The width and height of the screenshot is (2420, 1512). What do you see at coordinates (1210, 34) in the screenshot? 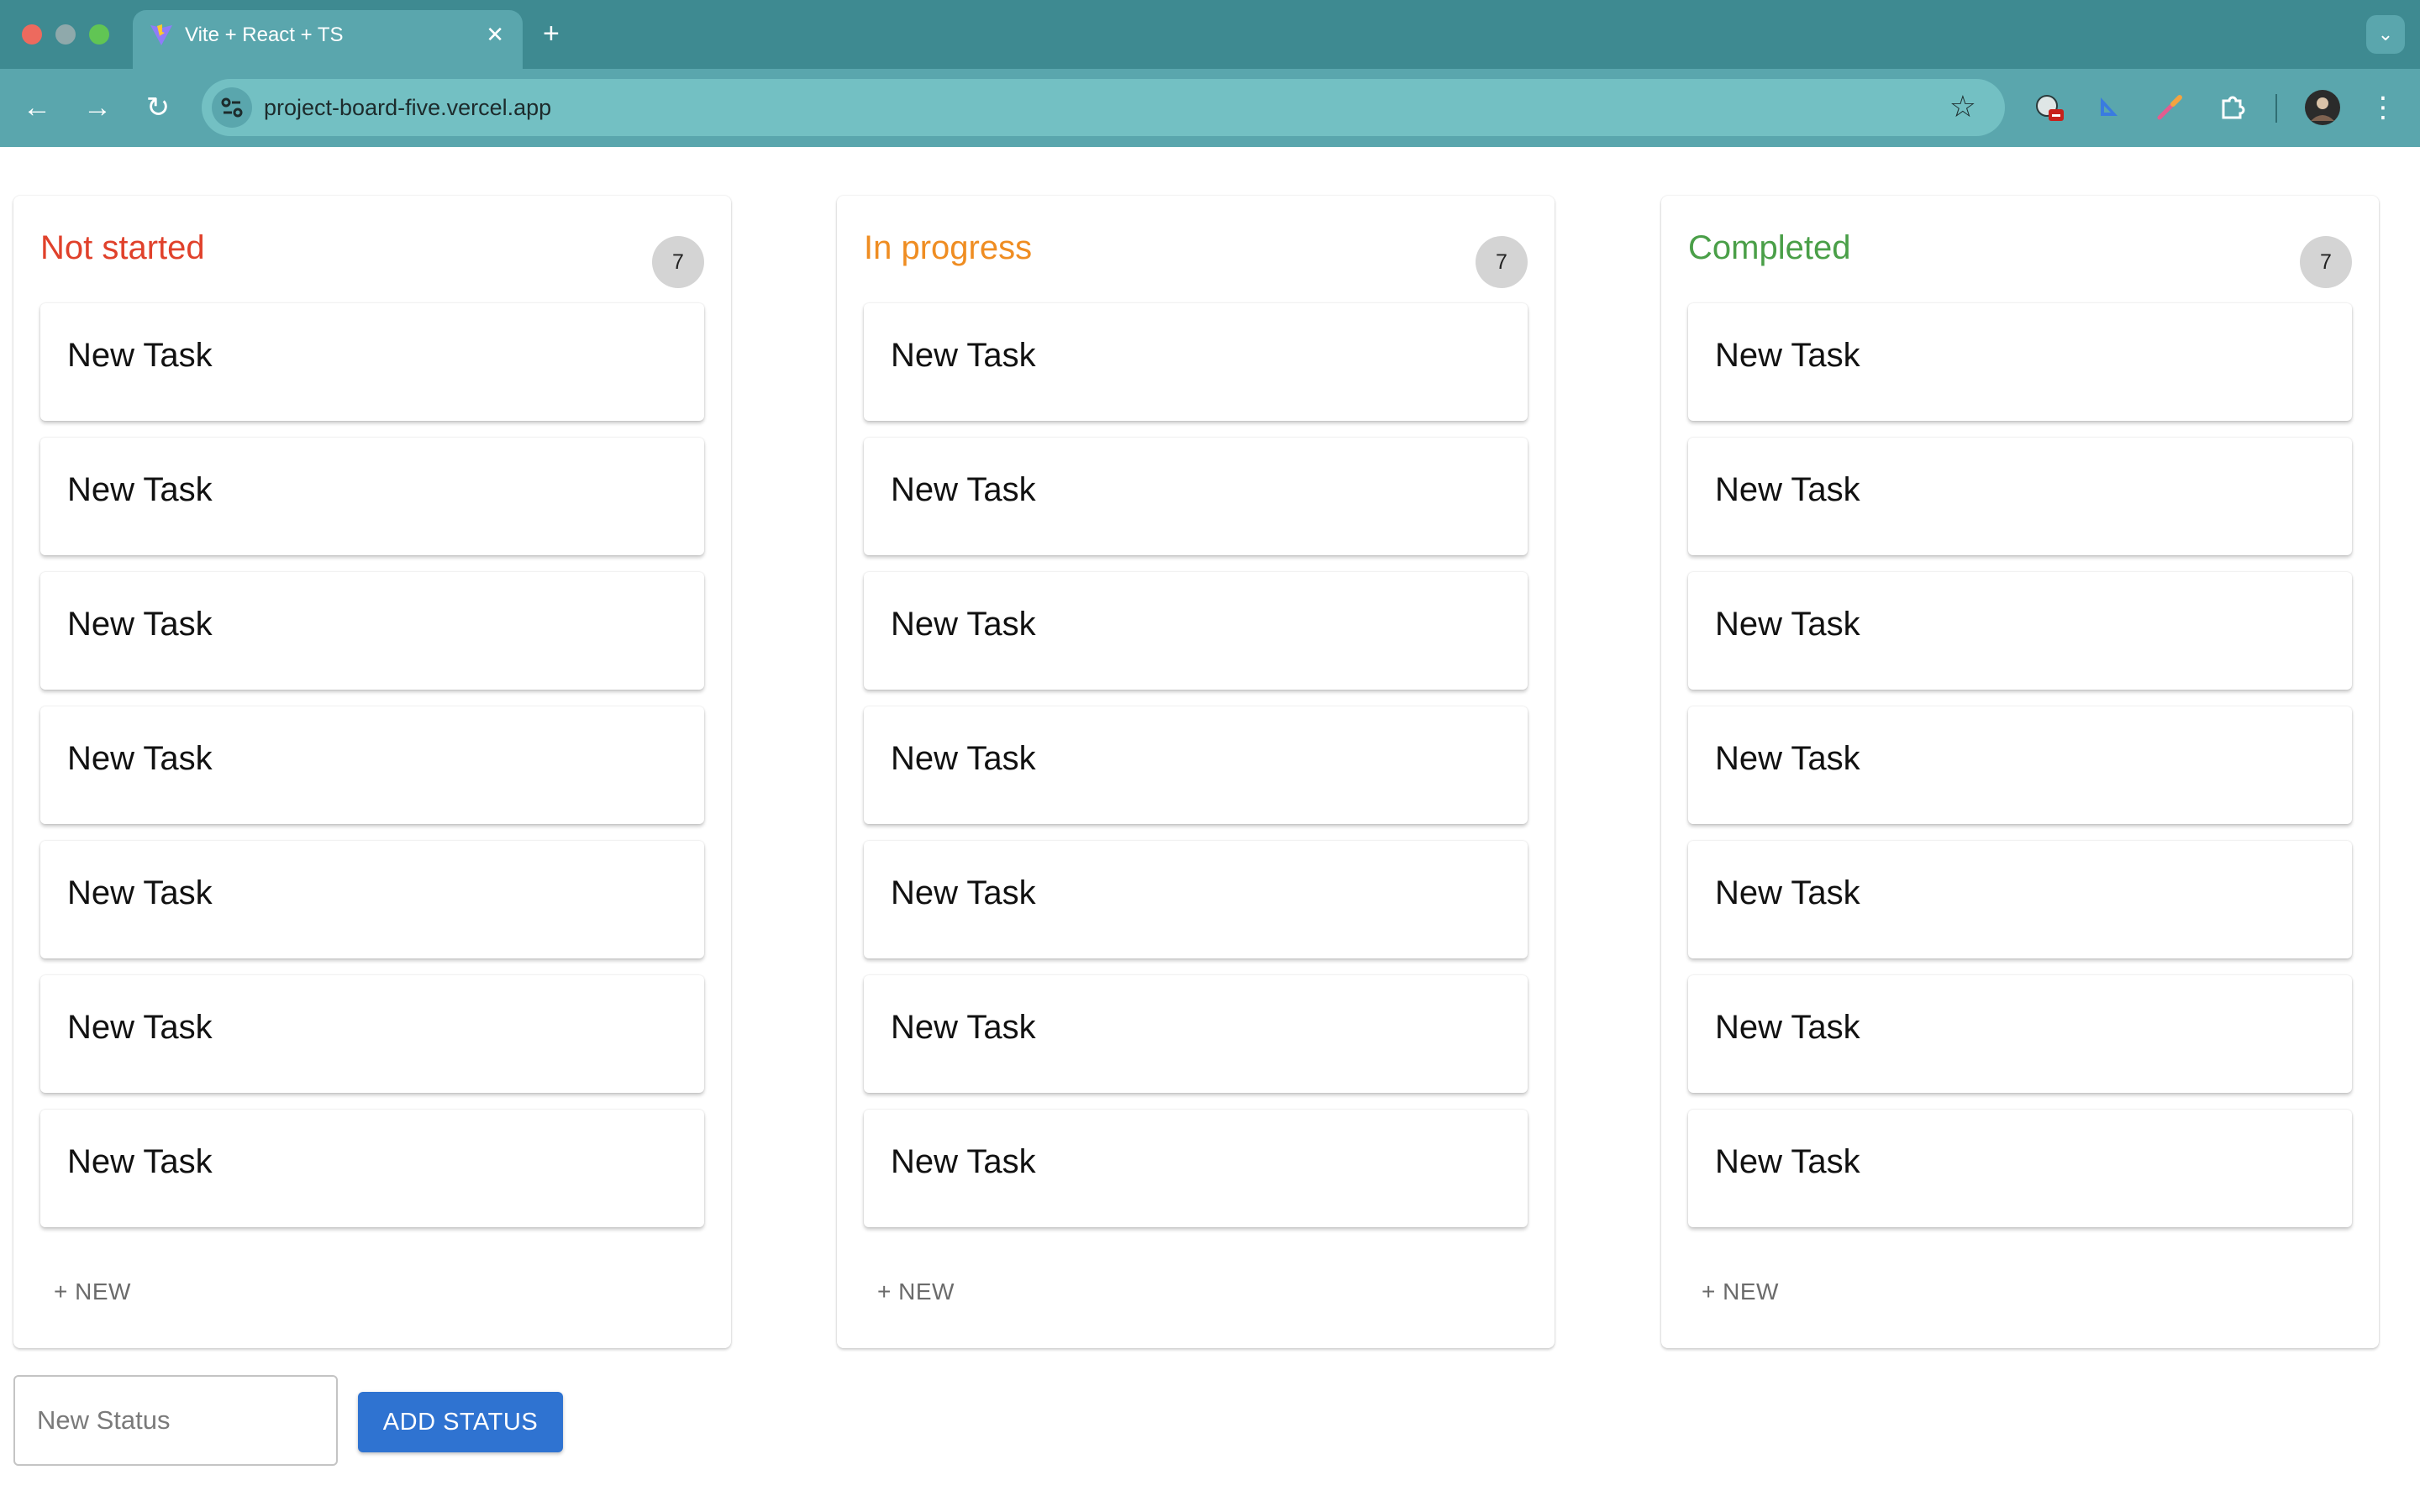
I see `tab-strip: Vite + React + TS ✕ + ⌄` at bounding box center [1210, 34].